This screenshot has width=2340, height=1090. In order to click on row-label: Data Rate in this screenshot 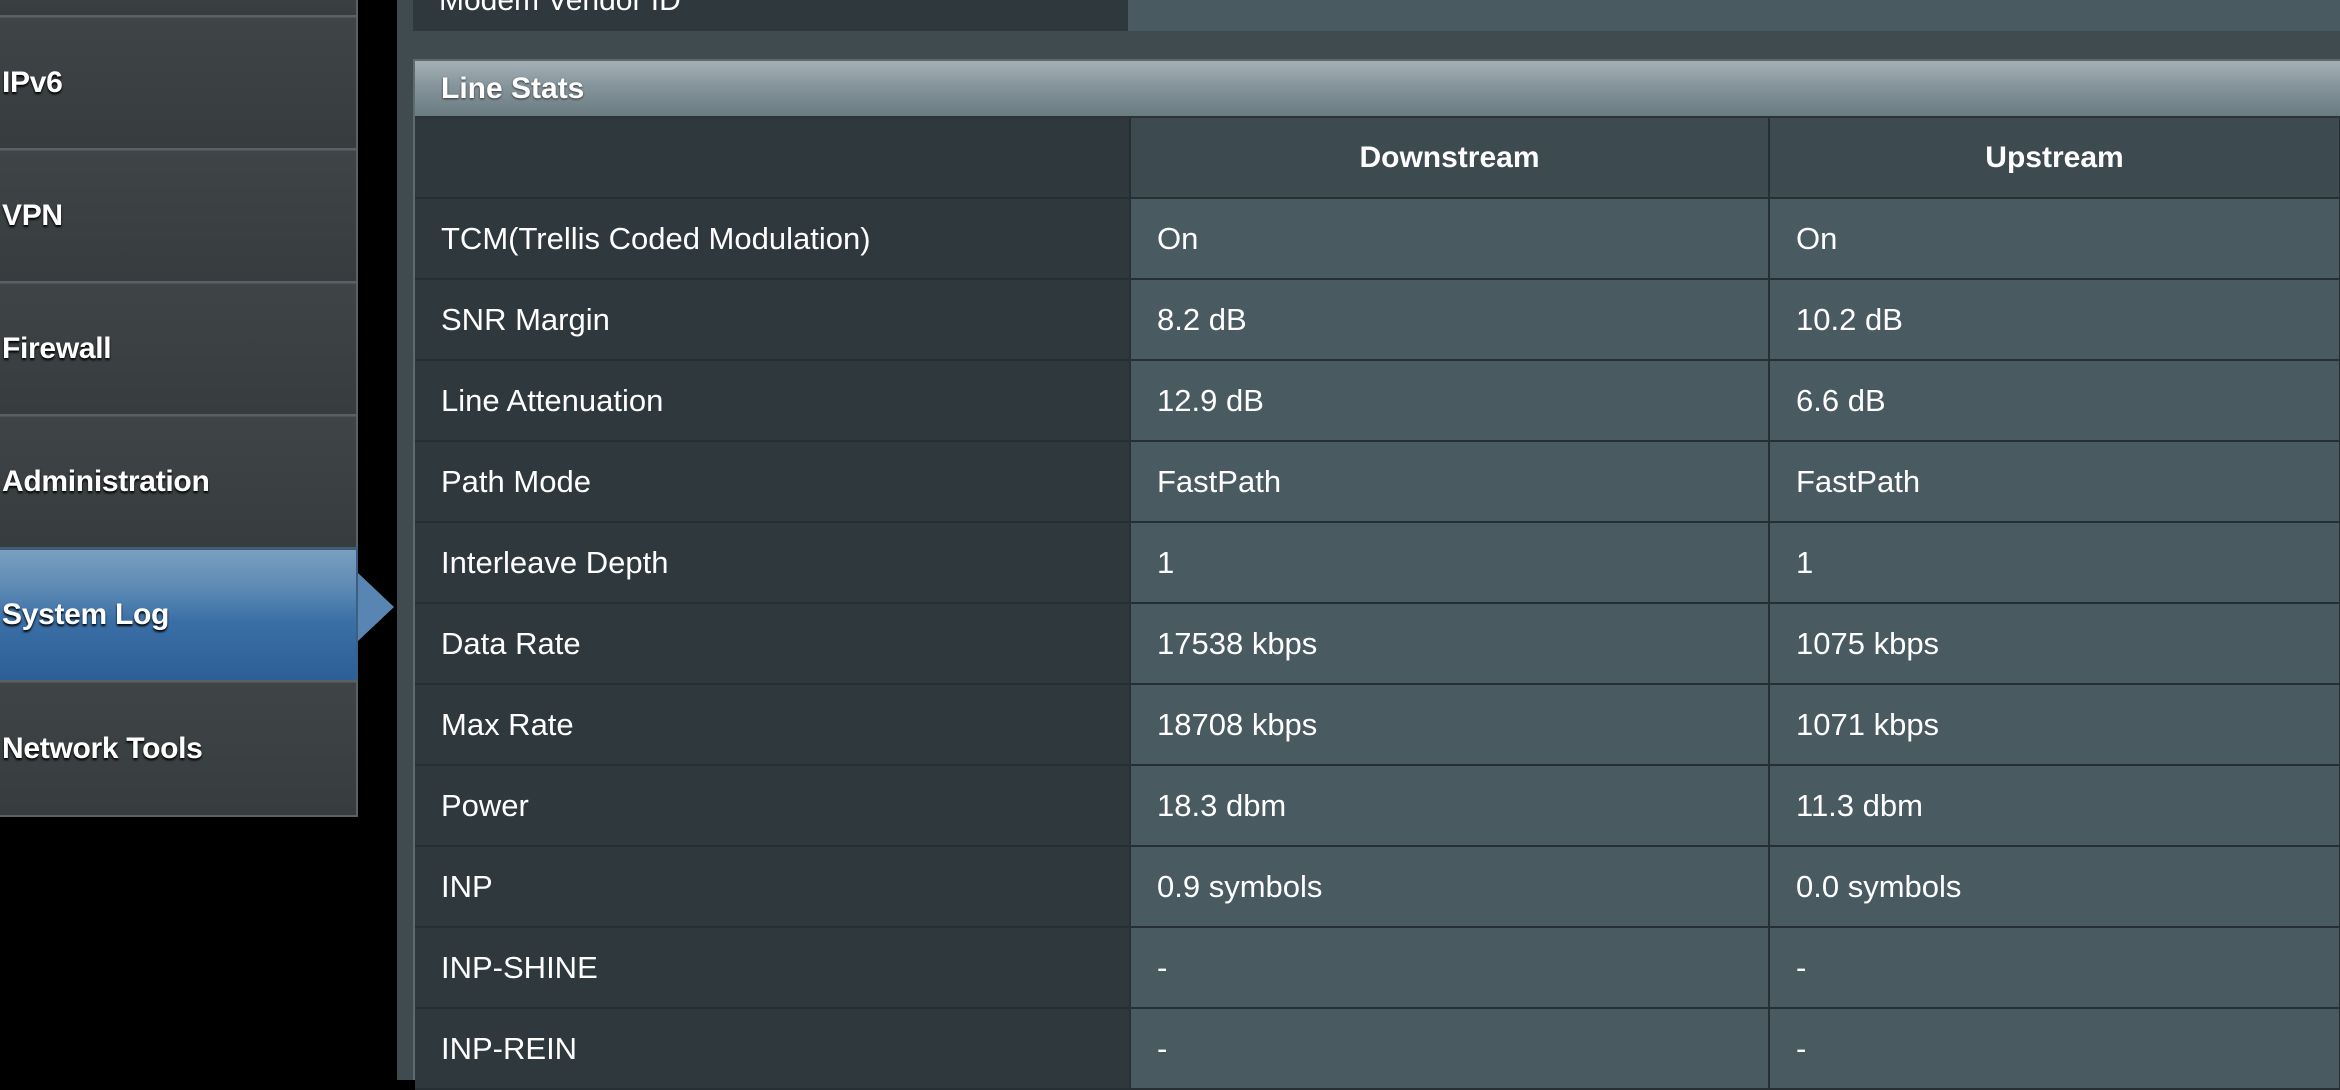, I will do `click(773, 644)`.